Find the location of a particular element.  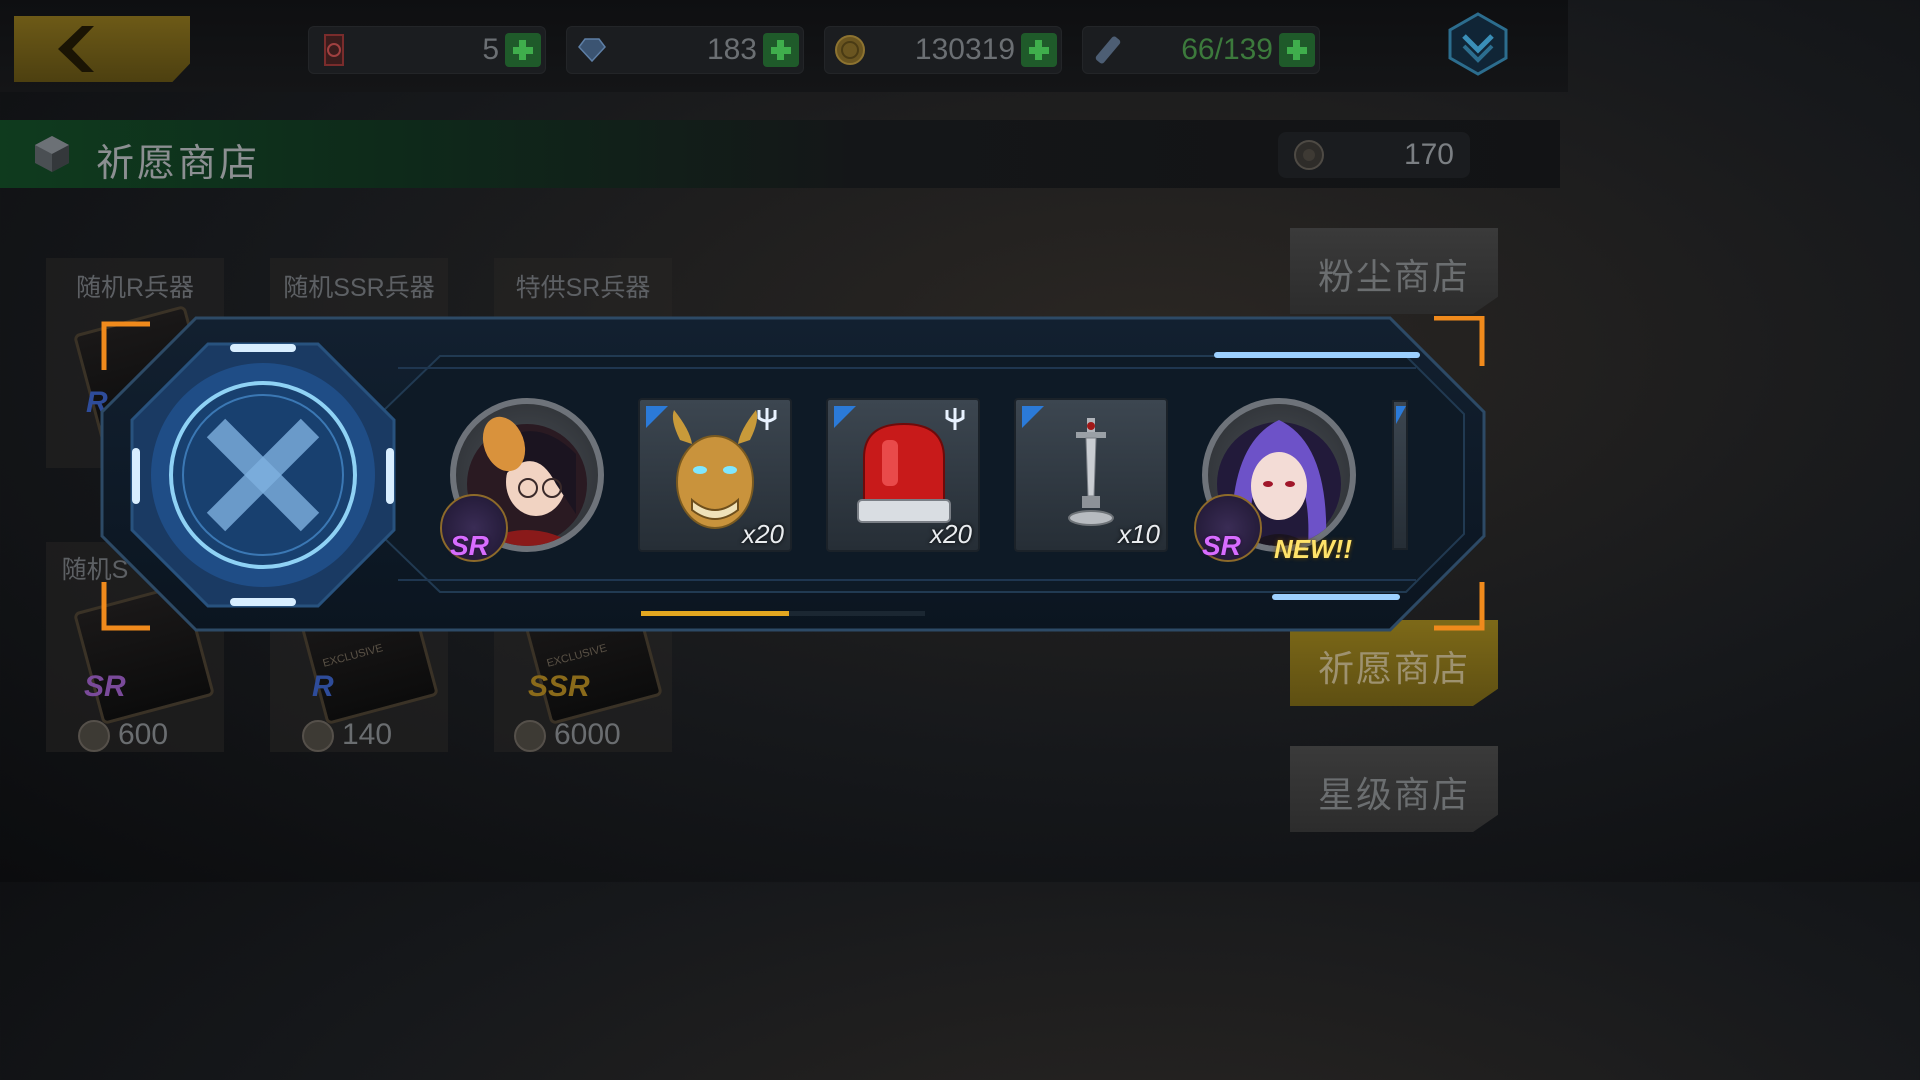

rank-label: R is located at coordinates (323, 686).